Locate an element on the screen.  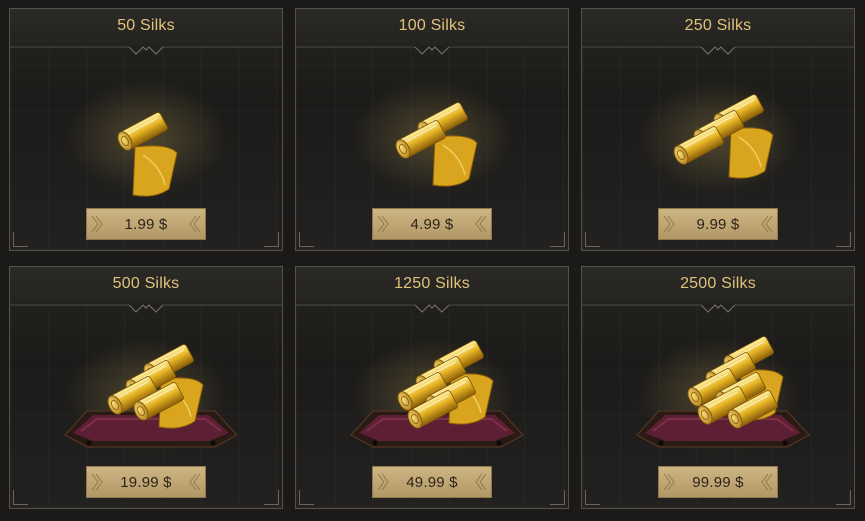
buy-button: 9.99 $ is located at coordinates (718, 224).